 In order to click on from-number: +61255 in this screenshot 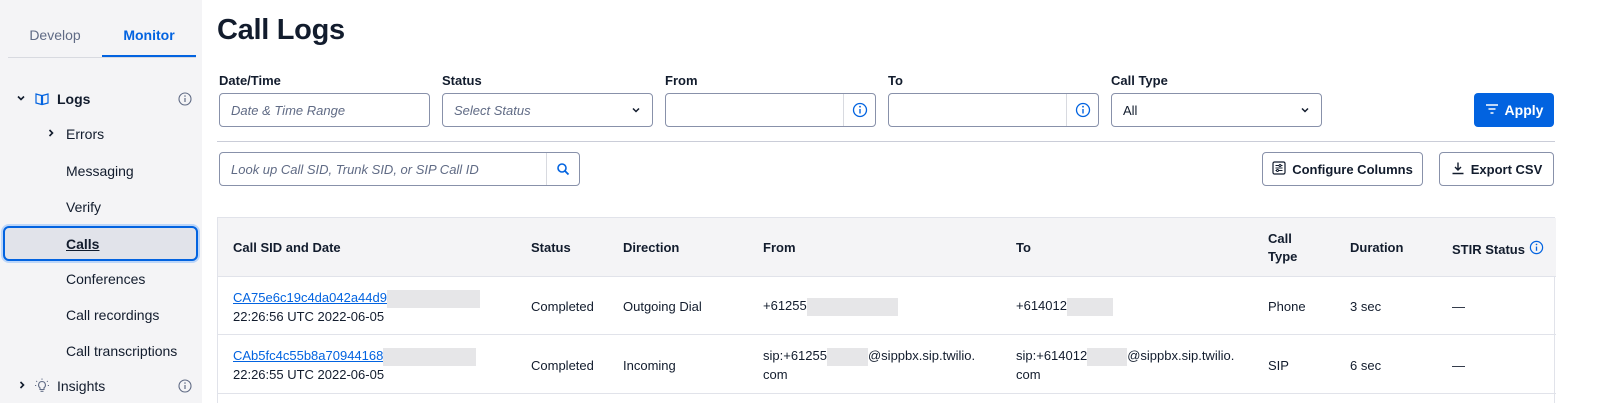, I will do `click(785, 305)`.